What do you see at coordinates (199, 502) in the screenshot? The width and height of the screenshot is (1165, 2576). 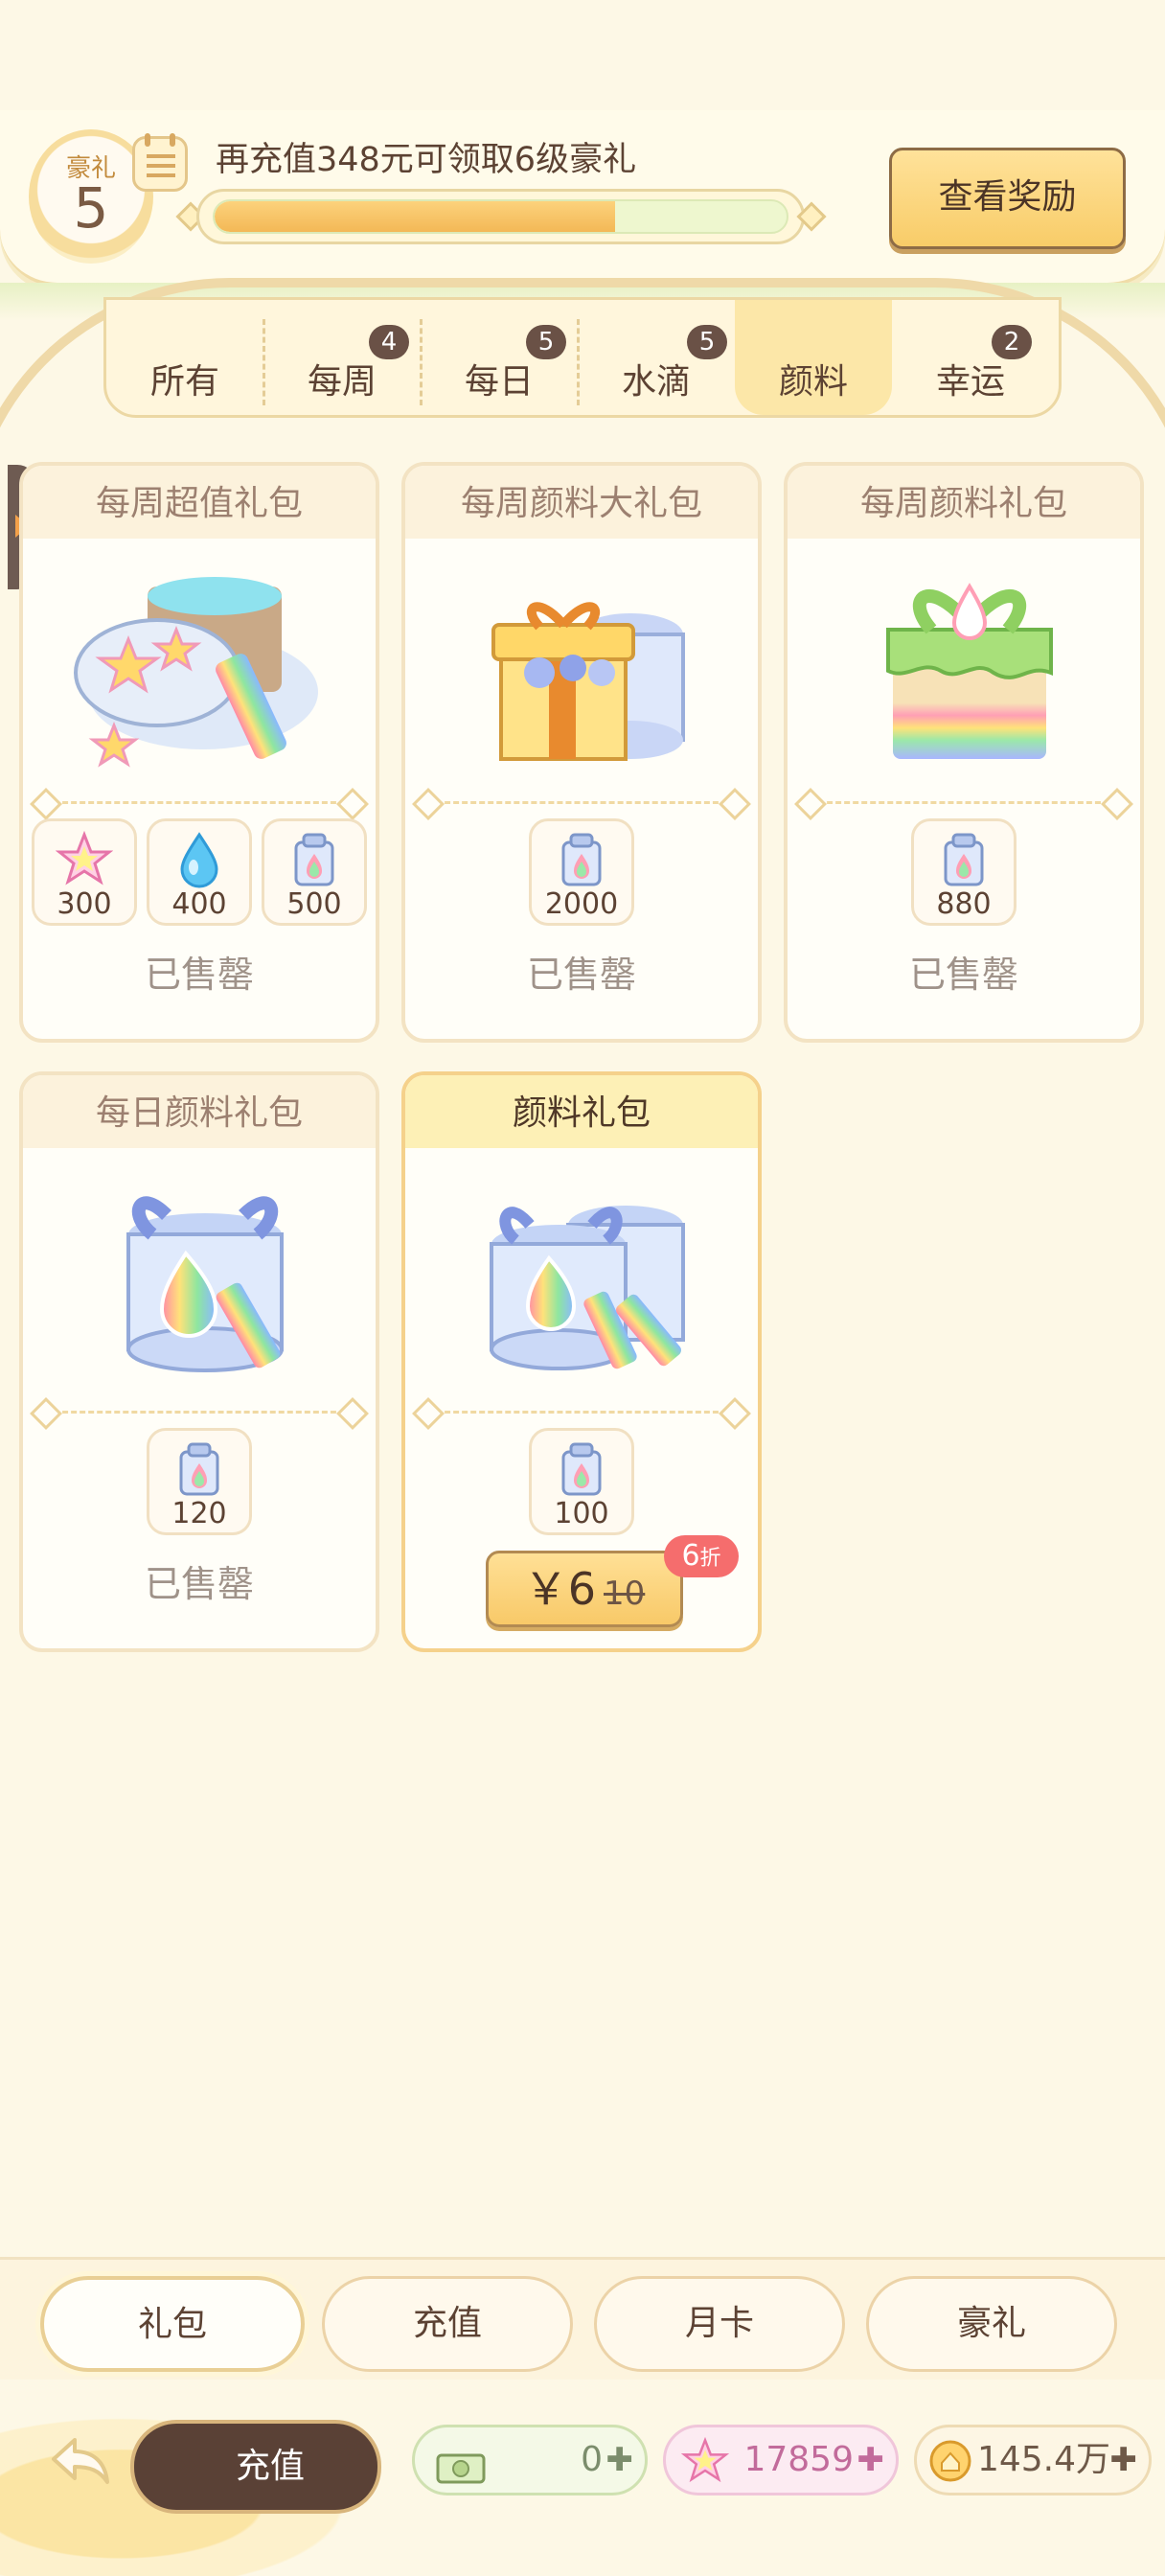 I see `card-title: 每周超值礼包` at bounding box center [199, 502].